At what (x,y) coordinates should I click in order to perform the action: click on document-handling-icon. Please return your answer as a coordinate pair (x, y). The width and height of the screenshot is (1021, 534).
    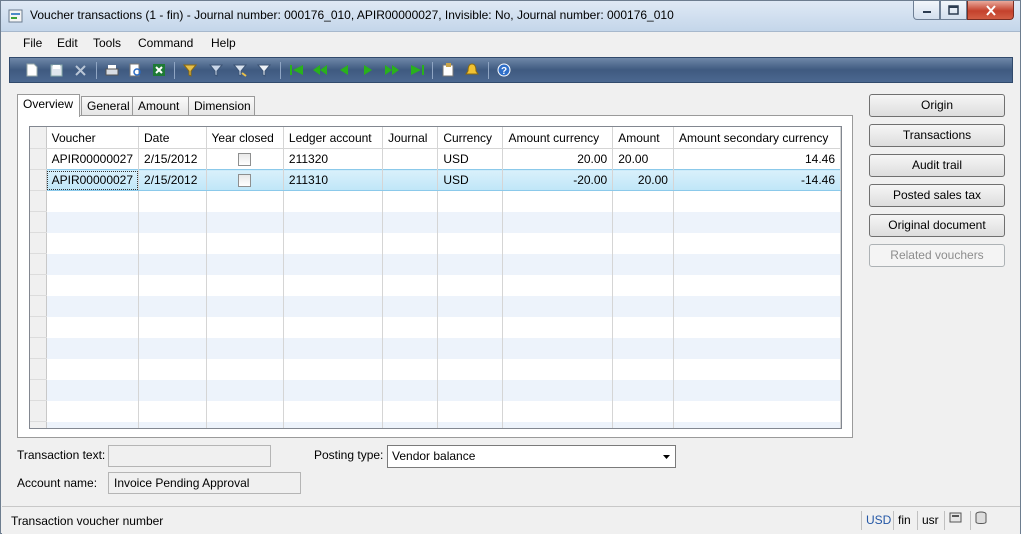
    Looking at the image, I should click on (448, 70).